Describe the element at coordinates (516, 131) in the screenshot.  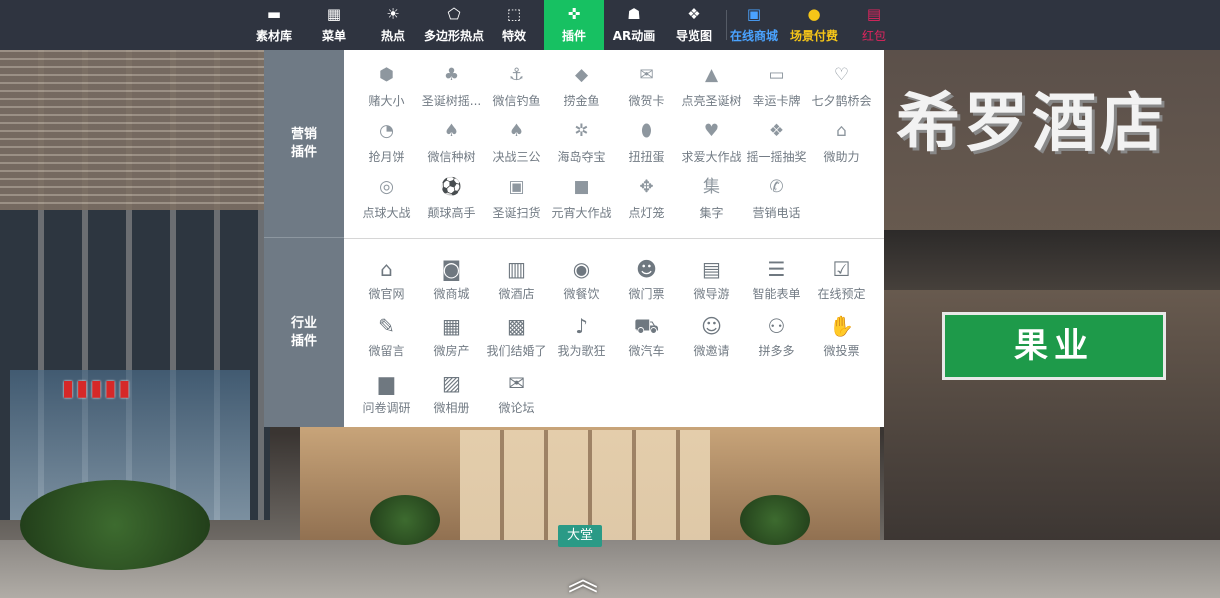
I see `spade-icon: ♠` at that location.